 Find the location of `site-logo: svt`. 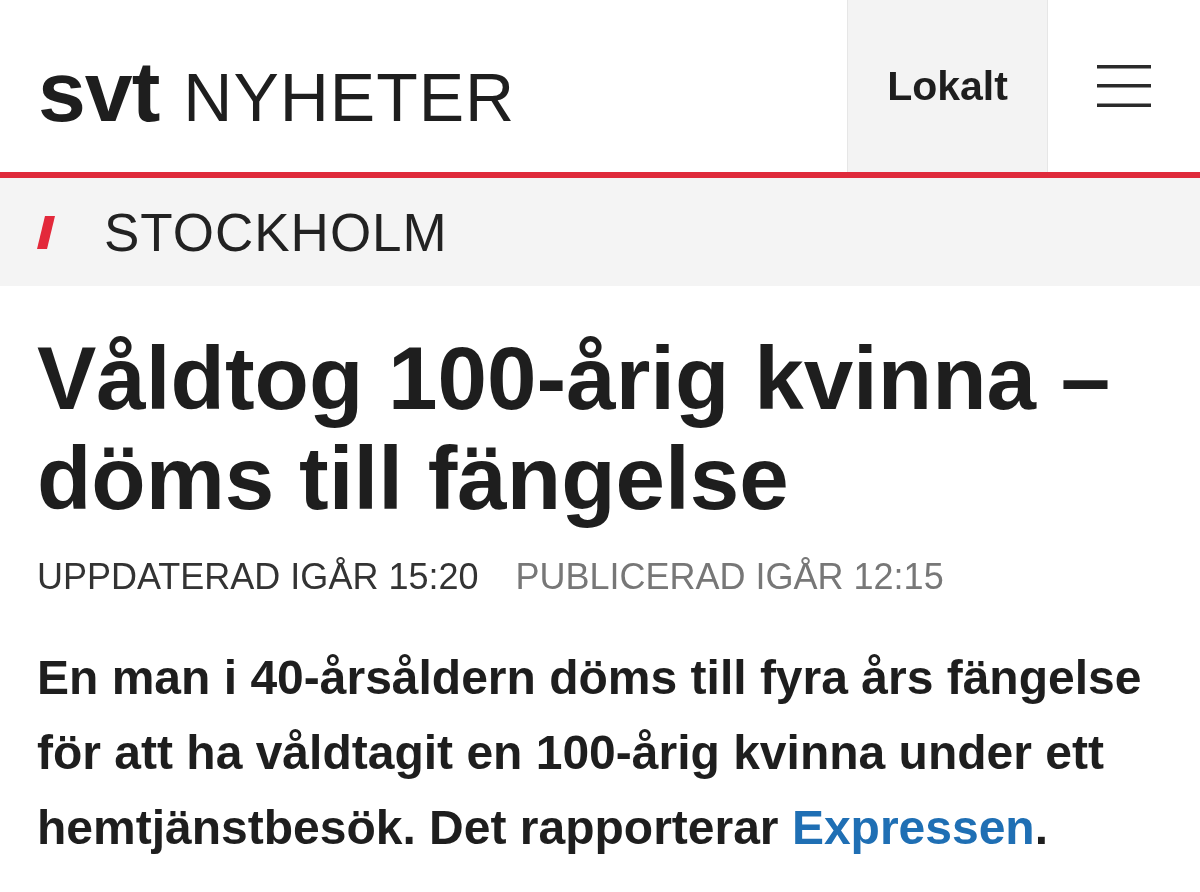

site-logo: svt is located at coordinates (99, 91).